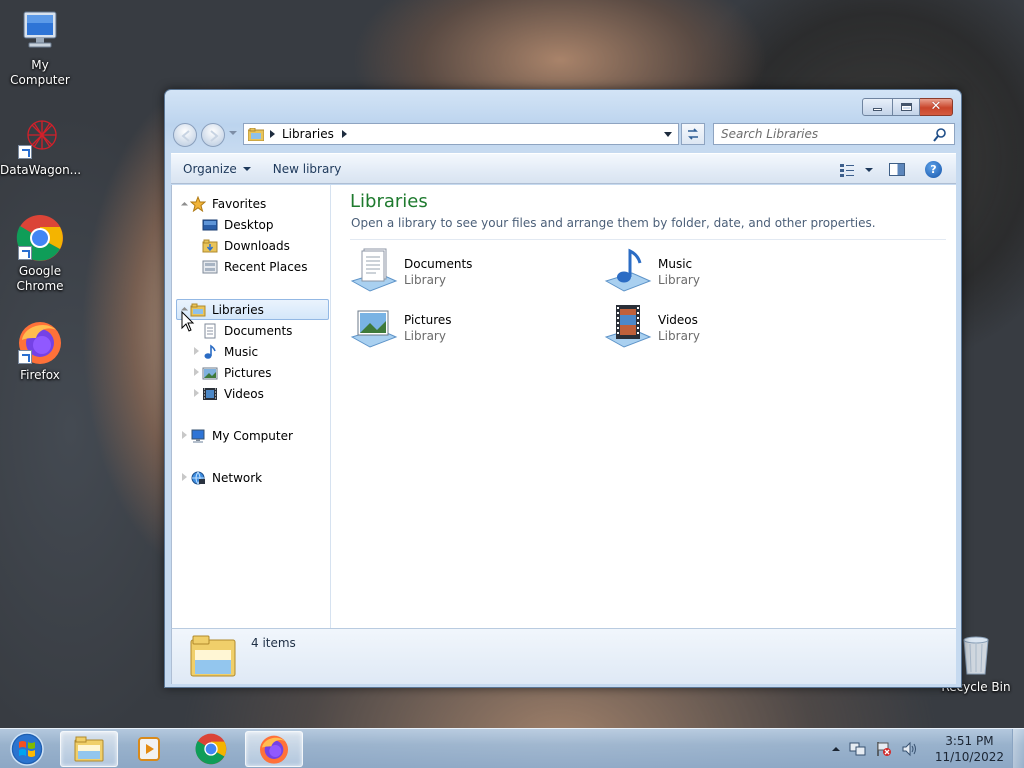 The height and width of the screenshot is (768, 1024). I want to click on new-library-button: New library, so click(306, 168).